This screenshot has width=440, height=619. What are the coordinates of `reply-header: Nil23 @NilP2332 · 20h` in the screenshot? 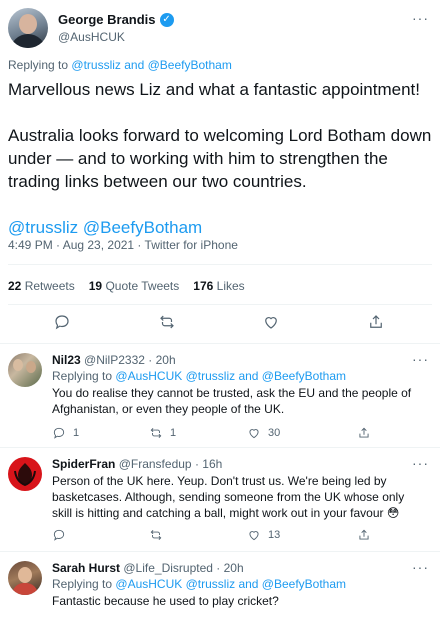 It's located at (114, 360).